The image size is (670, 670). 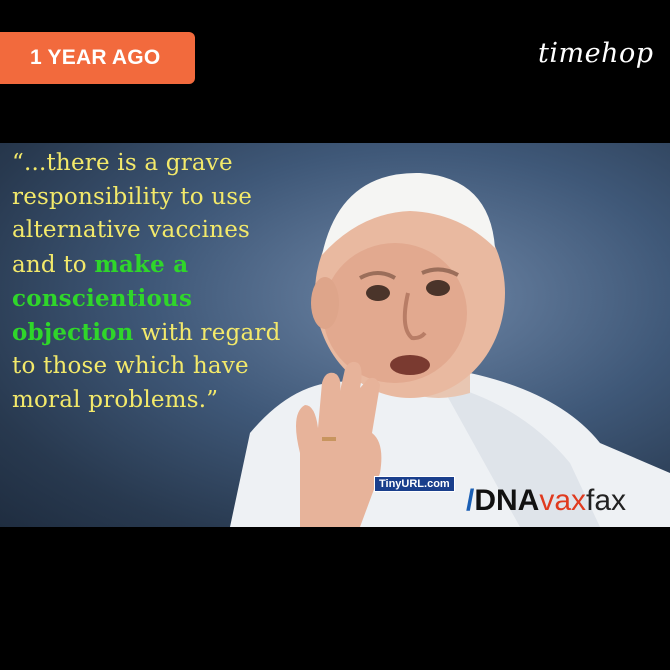 What do you see at coordinates (141, 264) in the screenshot?
I see `quote-highlight: make a` at bounding box center [141, 264].